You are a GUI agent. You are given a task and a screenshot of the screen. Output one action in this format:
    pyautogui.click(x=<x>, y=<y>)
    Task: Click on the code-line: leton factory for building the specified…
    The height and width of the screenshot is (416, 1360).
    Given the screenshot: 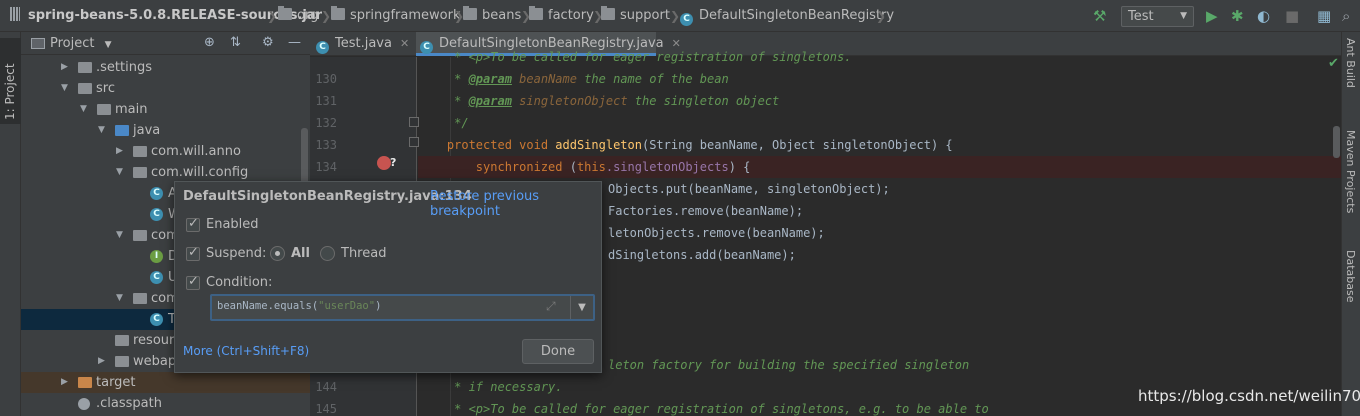 What is the action you would take?
    pyautogui.click(x=789, y=365)
    